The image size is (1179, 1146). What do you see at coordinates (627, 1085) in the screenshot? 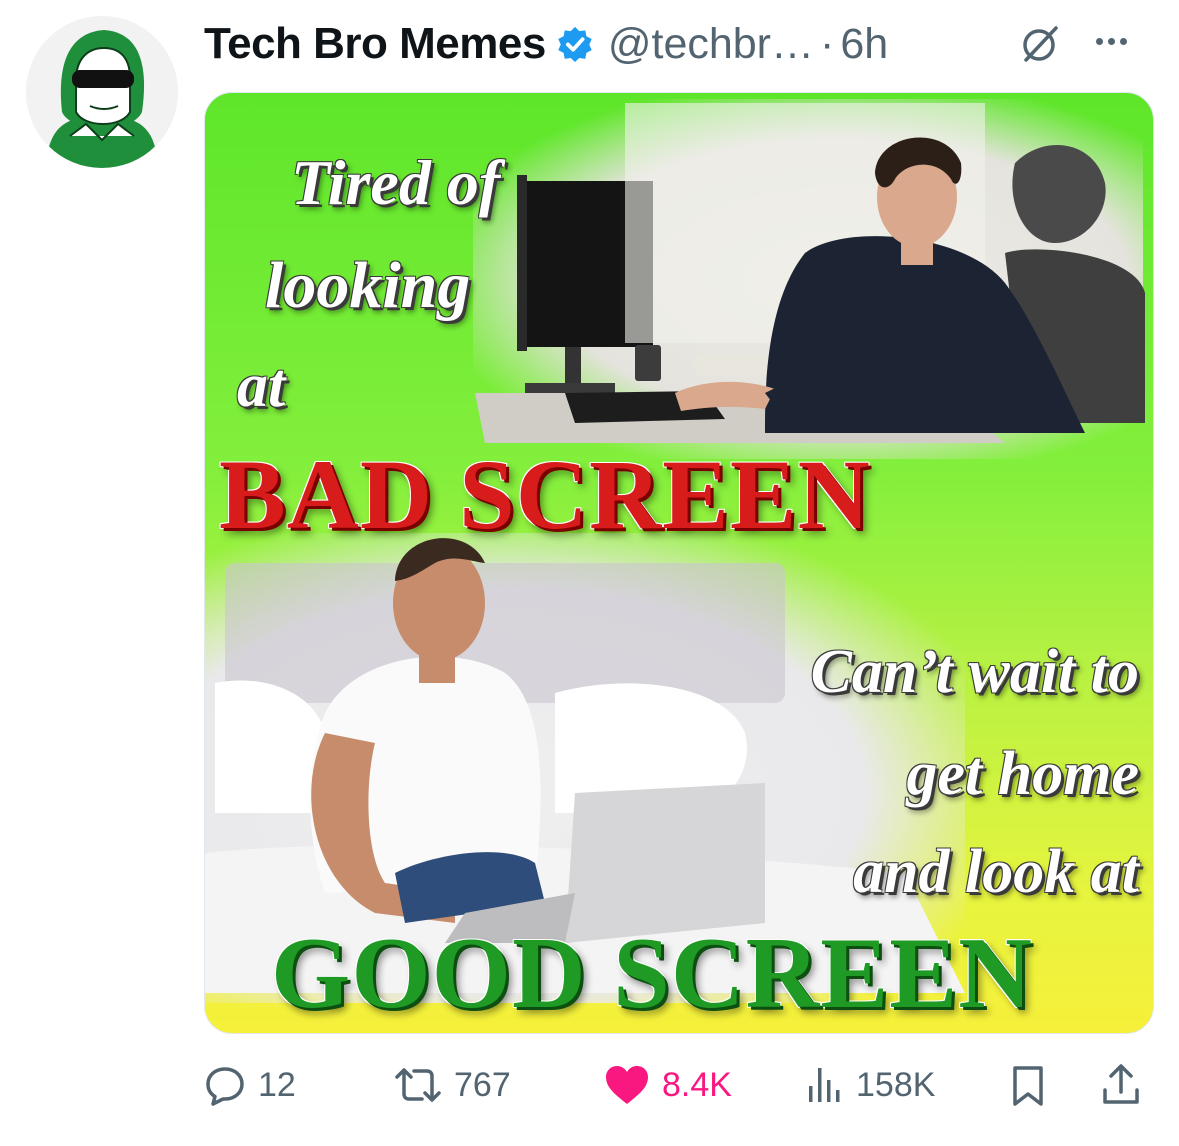
I see `heart-icon` at bounding box center [627, 1085].